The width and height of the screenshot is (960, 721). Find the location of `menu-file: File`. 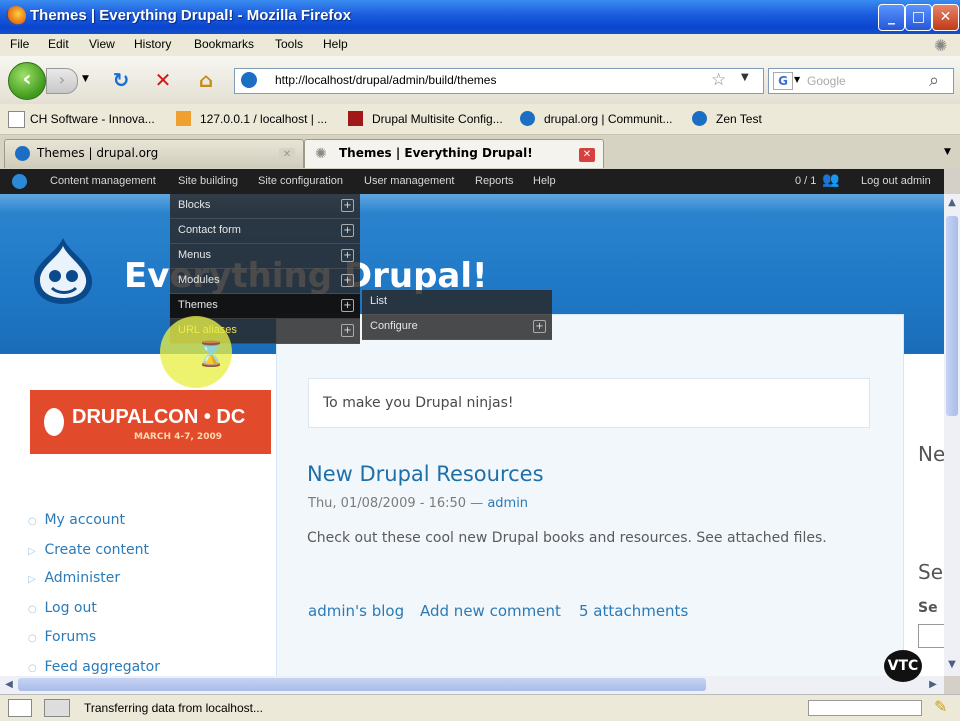

menu-file: File is located at coordinates (19, 44).